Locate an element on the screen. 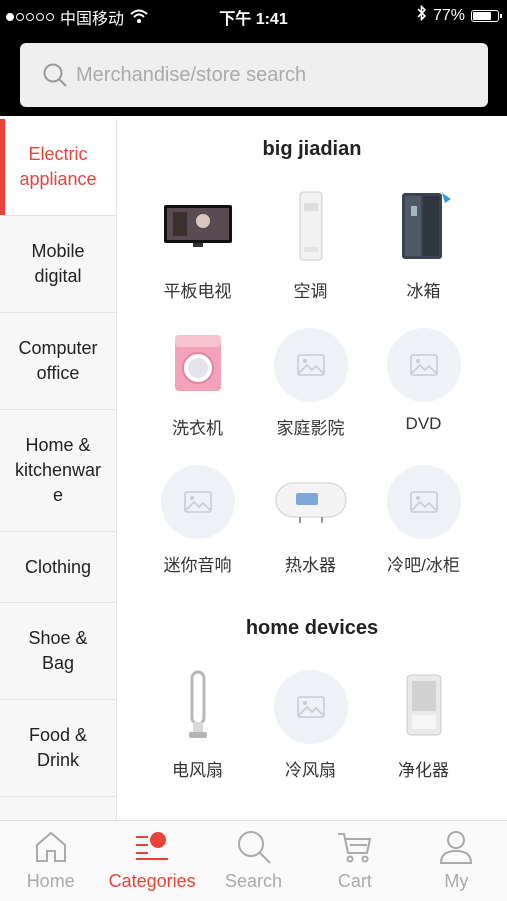 The width and height of the screenshot is (507, 901). sidebar-item-label: Home & kitchenwar e is located at coordinates (58, 470).